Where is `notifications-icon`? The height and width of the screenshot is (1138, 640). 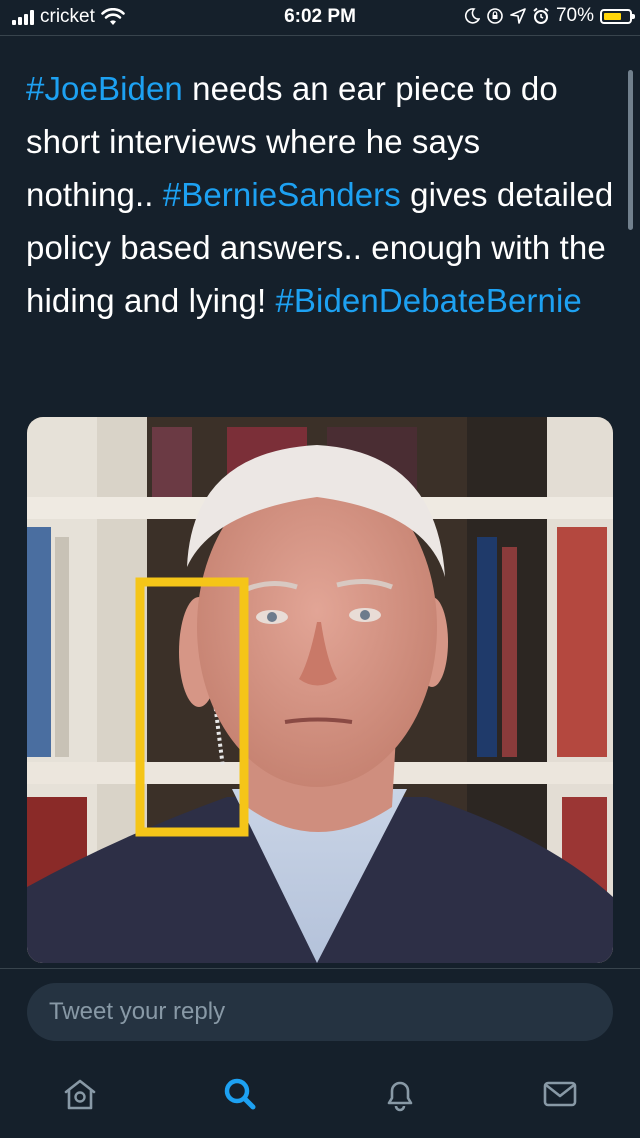 notifications-icon is located at coordinates (400, 1094).